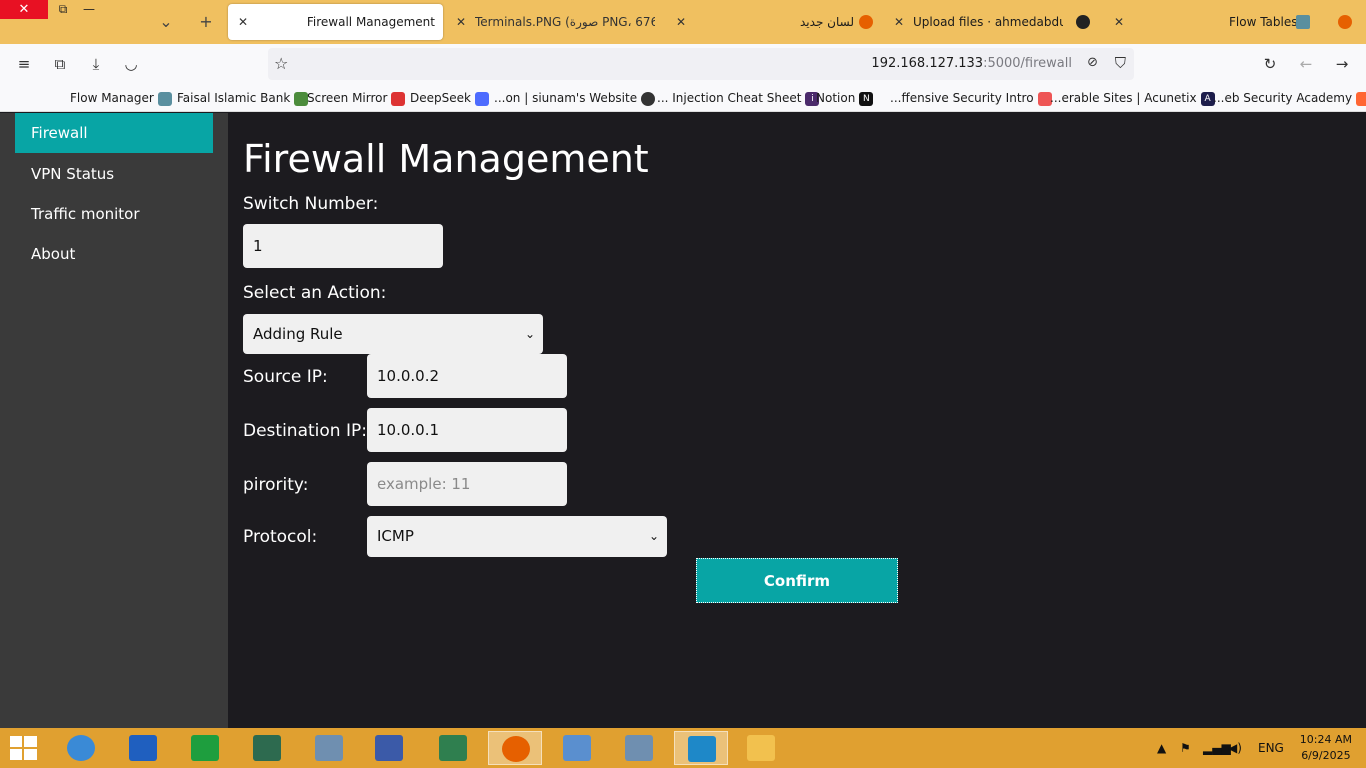 The width and height of the screenshot is (1366, 768). What do you see at coordinates (267, 748) in the screenshot?
I see `taskbar-app-books` at bounding box center [267, 748].